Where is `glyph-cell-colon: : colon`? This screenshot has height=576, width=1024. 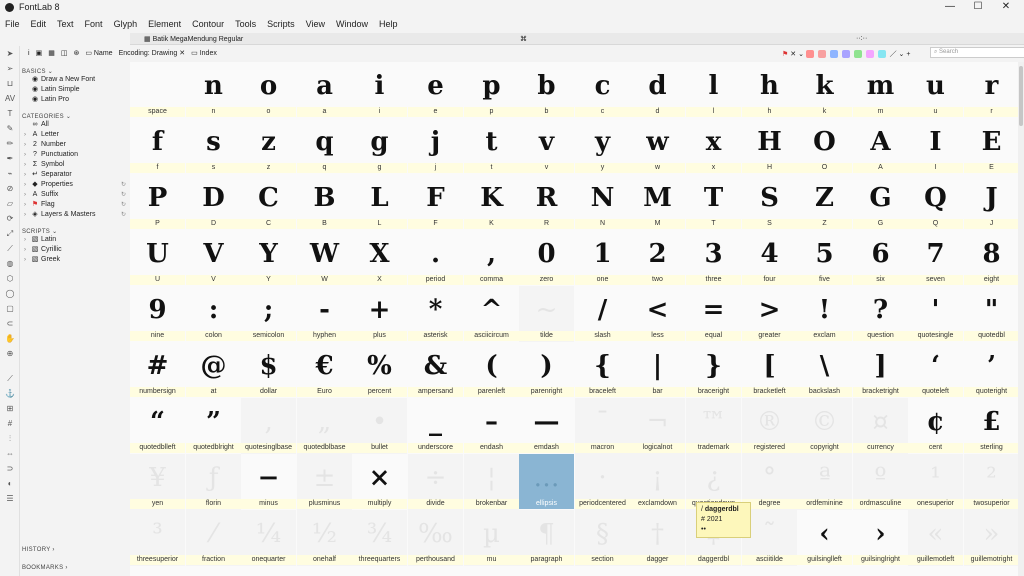 glyph-cell-colon: : colon is located at coordinates (213, 314).